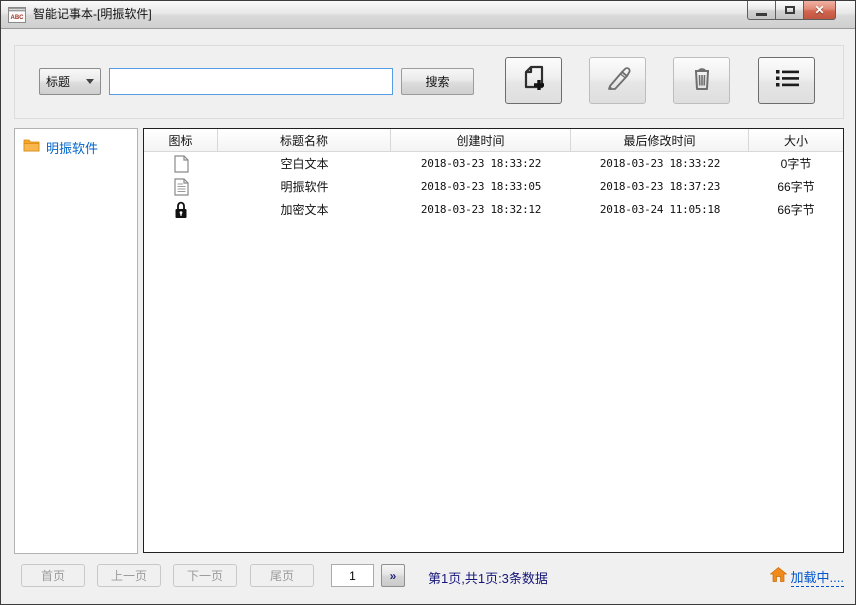  Describe the element at coordinates (58, 82) in the screenshot. I see `search-field-dropdown-value: 标题` at that location.